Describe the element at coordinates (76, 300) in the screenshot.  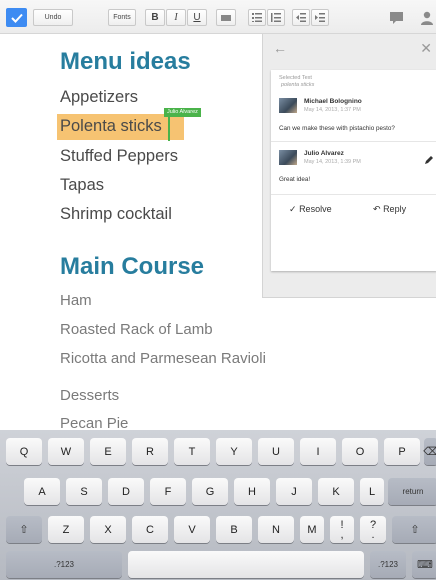
I see `list-item: Ham` at that location.